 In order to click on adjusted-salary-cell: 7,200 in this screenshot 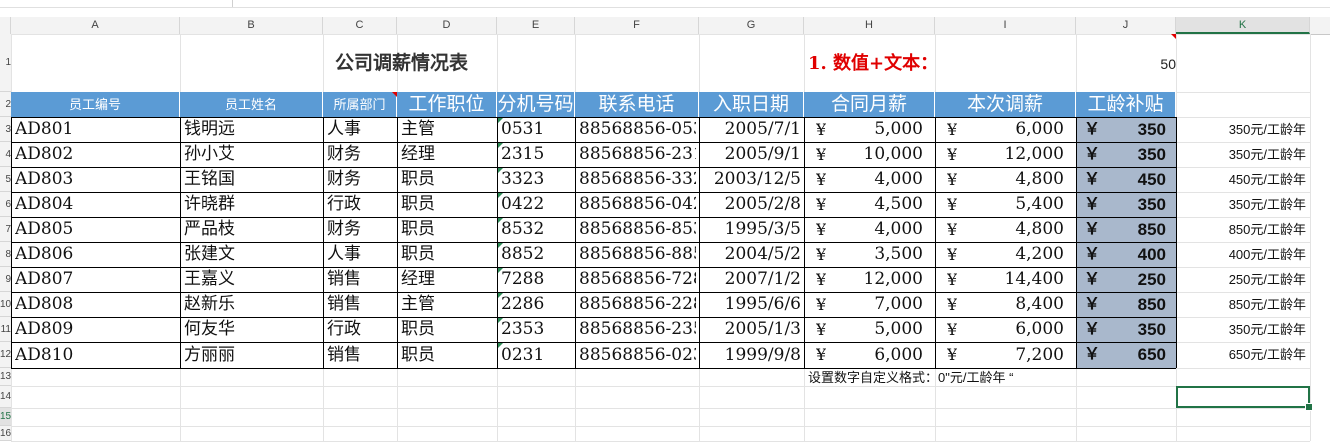, I will do `click(1014, 355)`.